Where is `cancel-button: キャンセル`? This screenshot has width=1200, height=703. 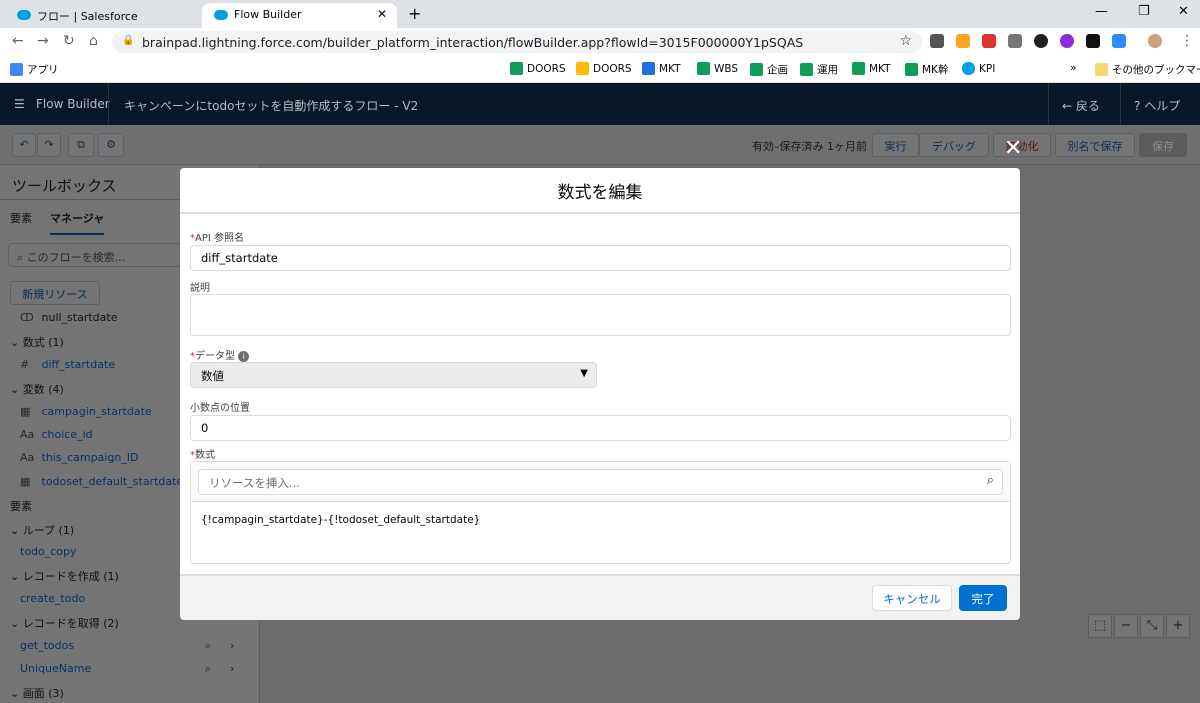
cancel-button: キャンセル is located at coordinates (912, 598).